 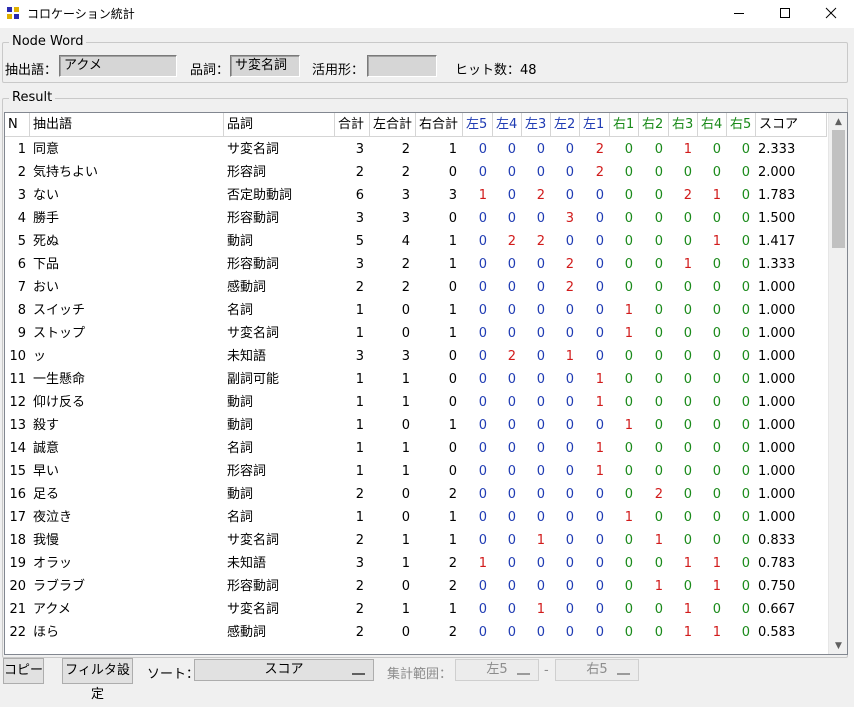 I want to click on table-row: 7 おい 感動詞 2 2 0 0 0 0 2 0 0 0 0 0 0 1.000, so click(x=416, y=287).